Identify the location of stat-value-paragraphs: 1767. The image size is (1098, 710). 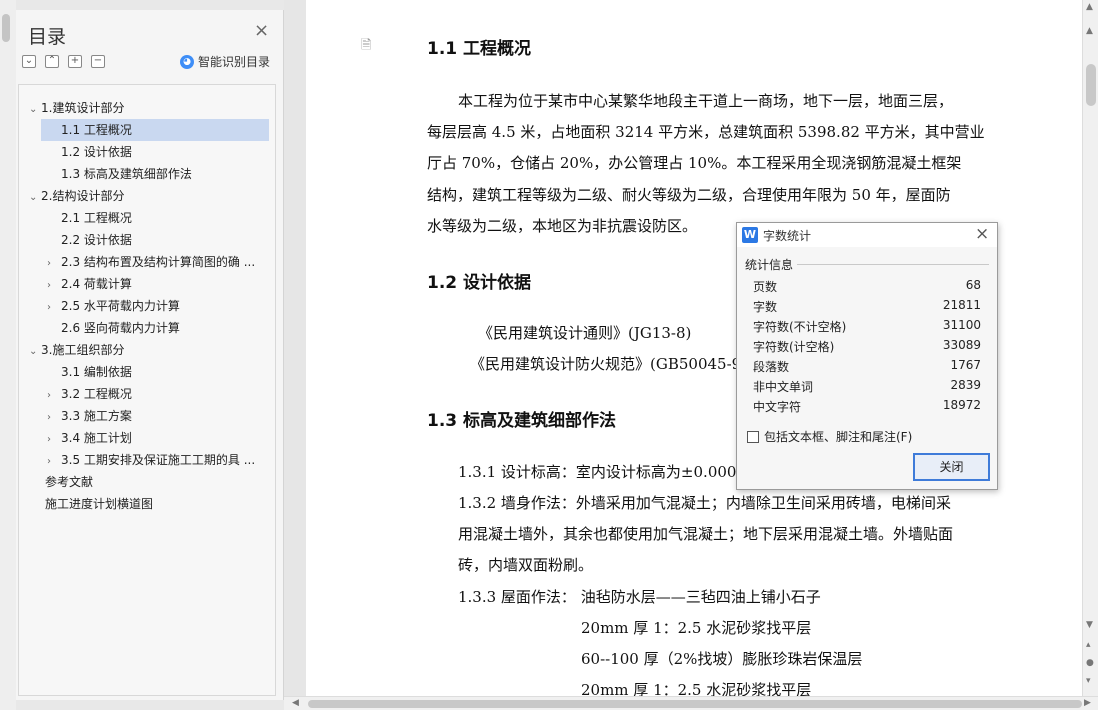
(965, 365).